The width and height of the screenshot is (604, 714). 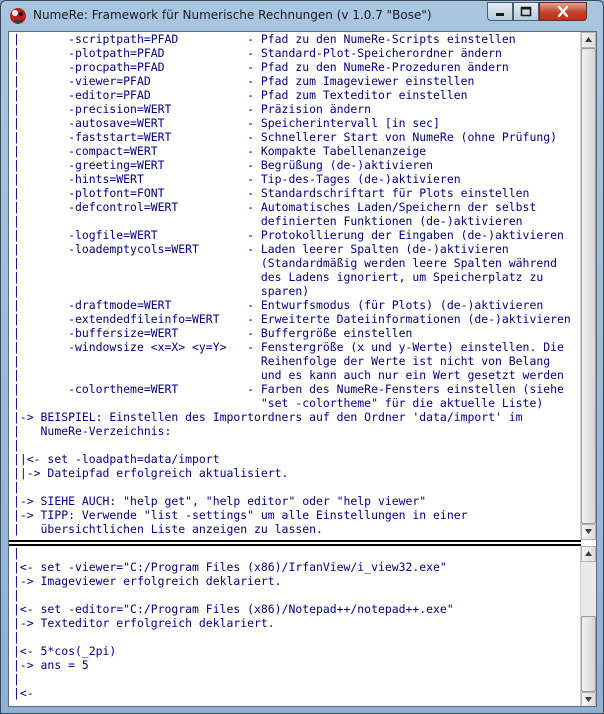 What do you see at coordinates (116, 459) in the screenshot?
I see `help-line: ||<- set -loadpath=data/import` at bounding box center [116, 459].